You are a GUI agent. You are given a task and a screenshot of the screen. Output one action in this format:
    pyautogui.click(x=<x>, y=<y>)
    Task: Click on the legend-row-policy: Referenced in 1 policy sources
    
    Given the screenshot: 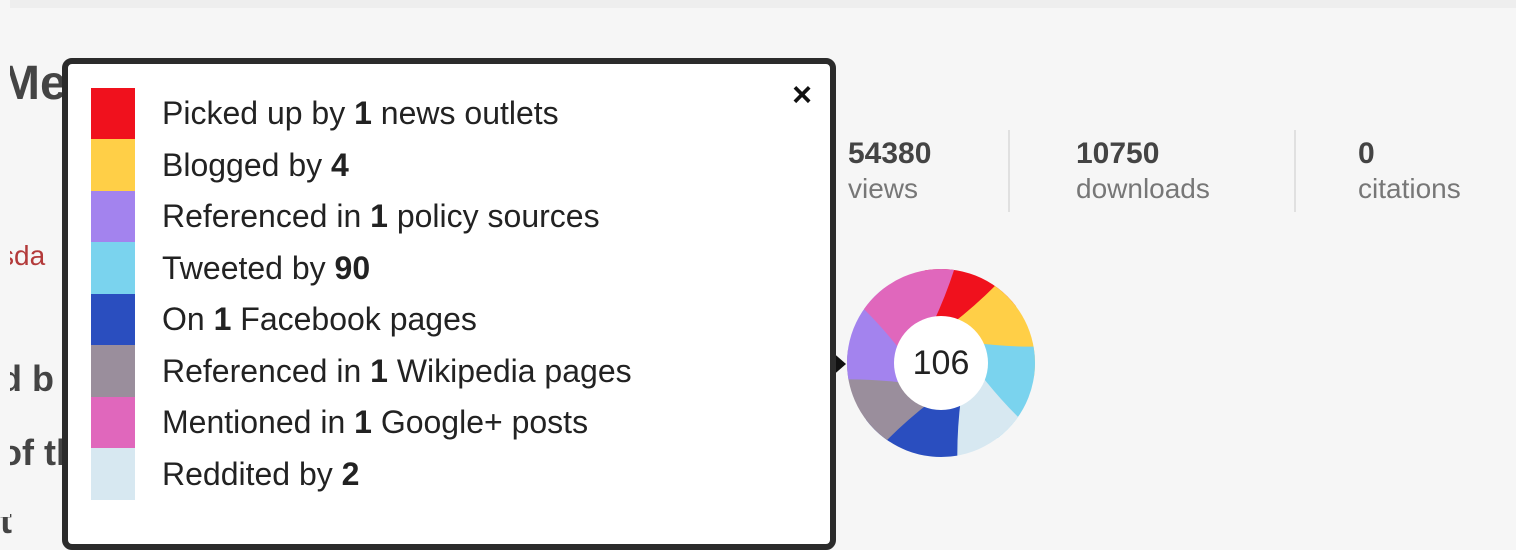 What is the action you would take?
    pyautogui.click(x=361, y=216)
    